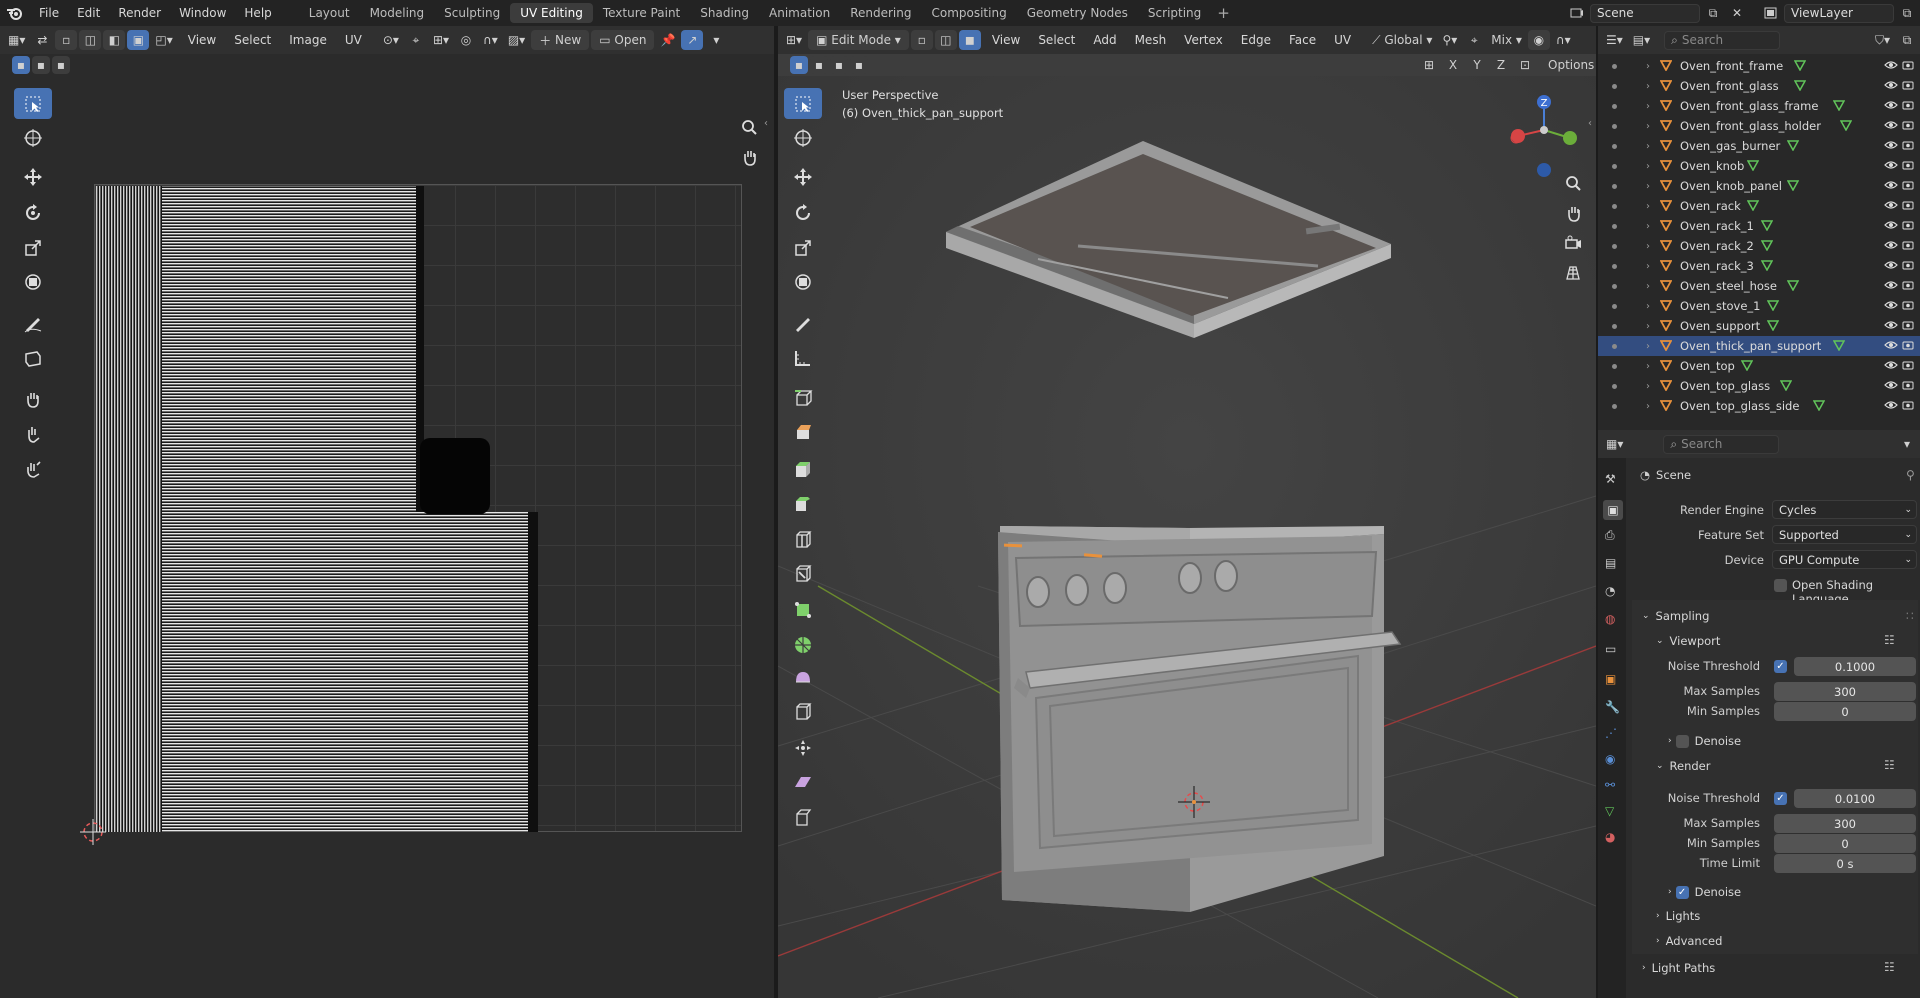  Describe the element at coordinates (1759, 66) in the screenshot. I see `outliner-item: › Oven_front_frame` at that location.